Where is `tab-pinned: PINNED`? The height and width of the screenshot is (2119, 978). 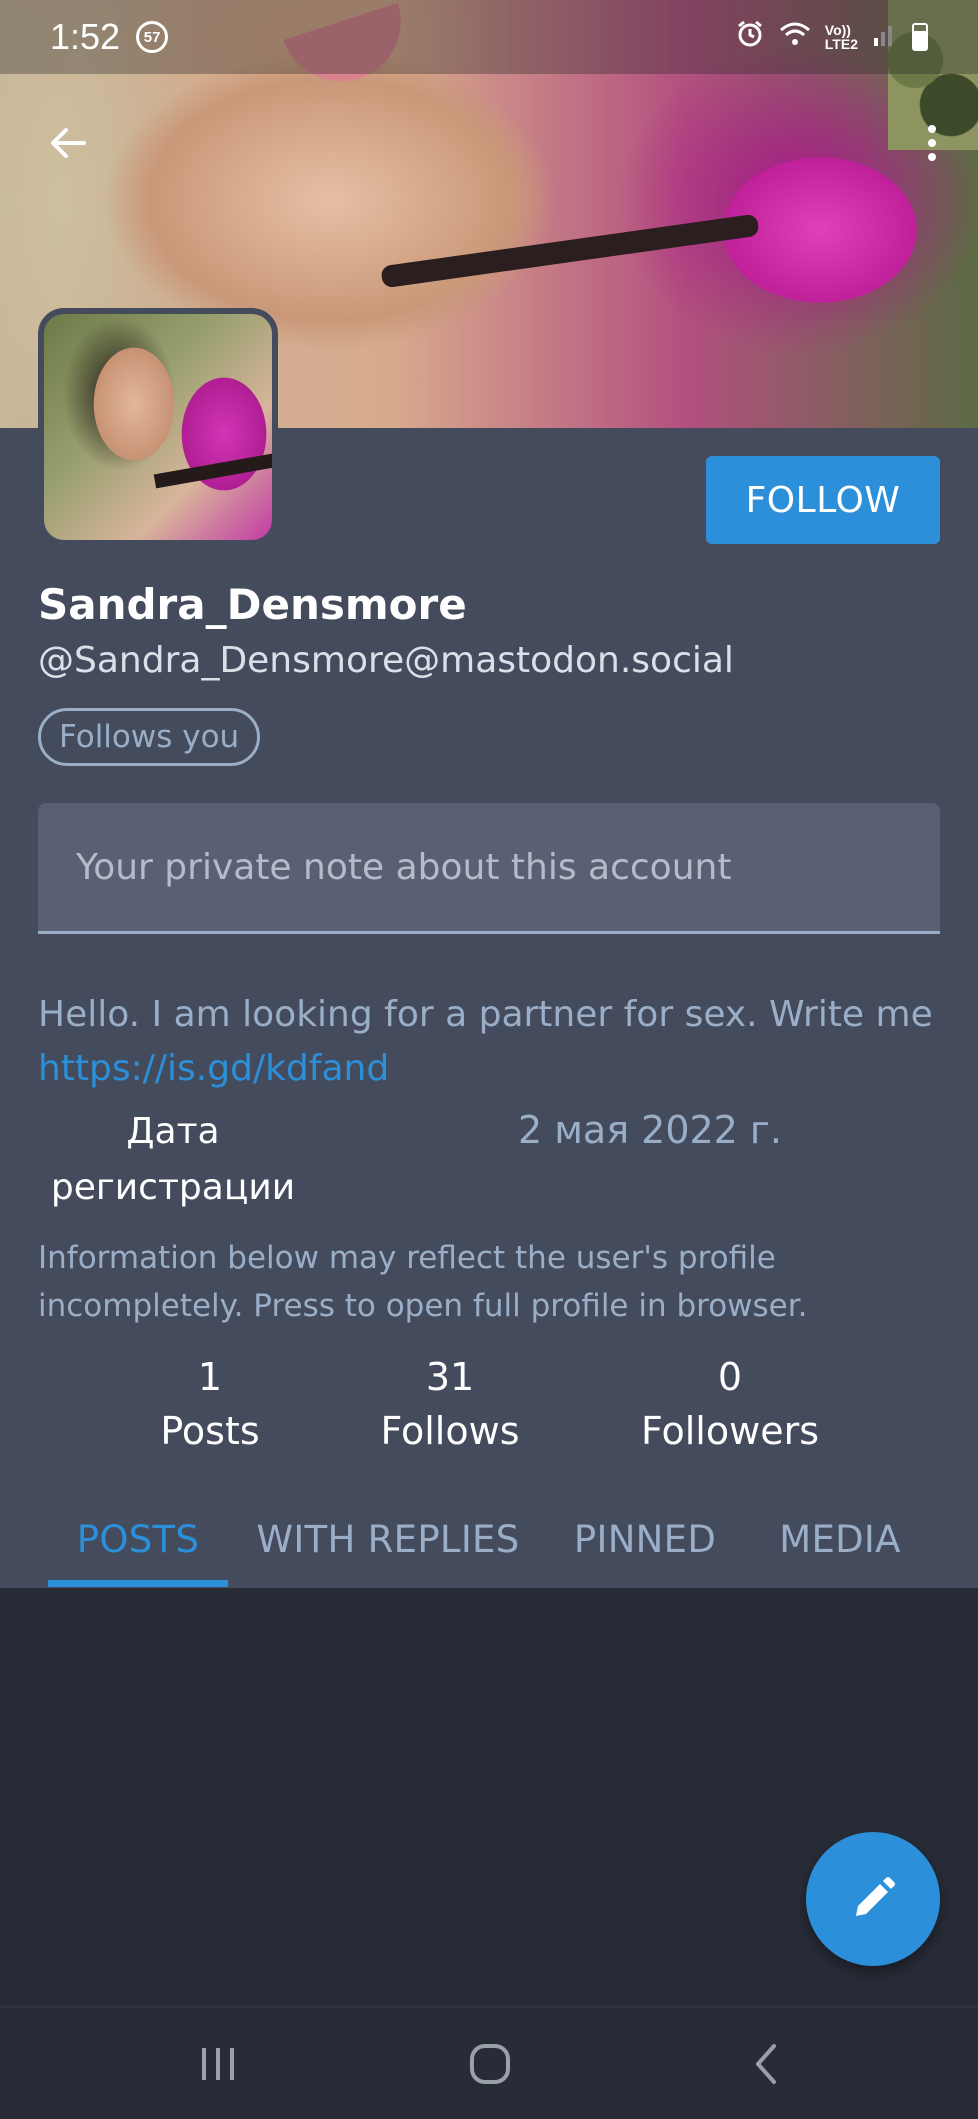
tab-pinned: PINNED is located at coordinates (645, 1539).